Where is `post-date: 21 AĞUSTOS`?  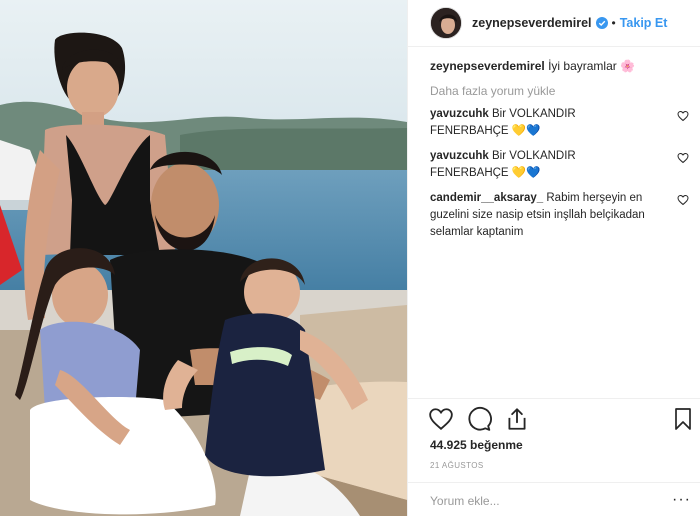
post-date: 21 AĞUSTOS is located at coordinates (457, 465).